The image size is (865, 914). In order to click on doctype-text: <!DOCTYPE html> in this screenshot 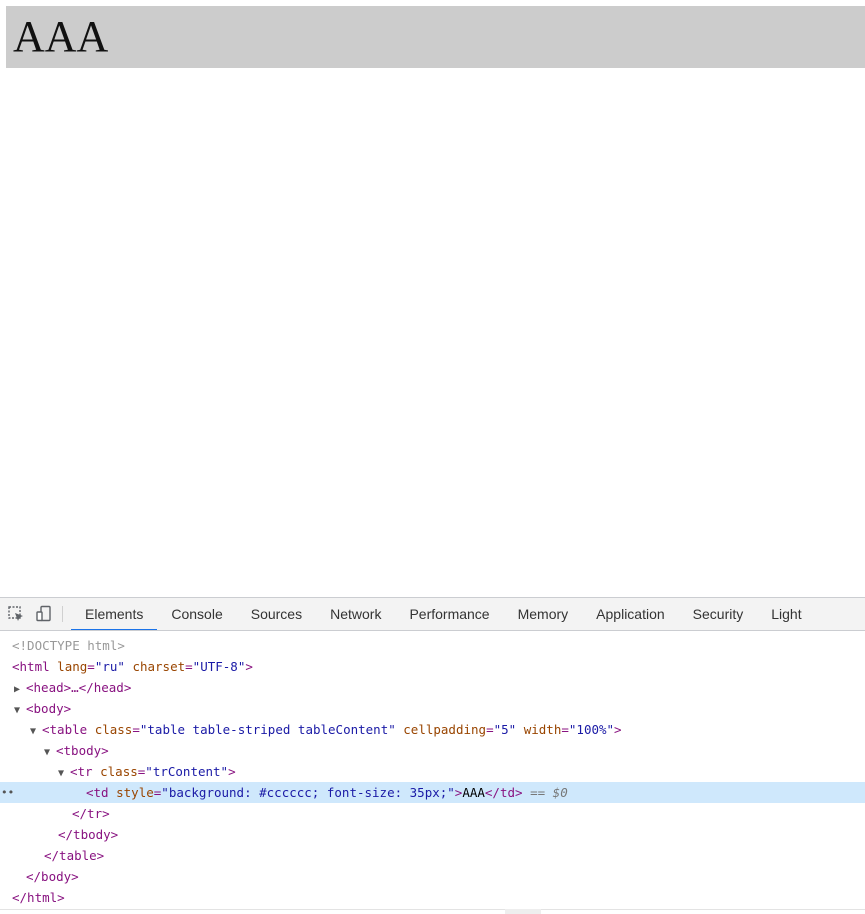, I will do `click(68, 645)`.